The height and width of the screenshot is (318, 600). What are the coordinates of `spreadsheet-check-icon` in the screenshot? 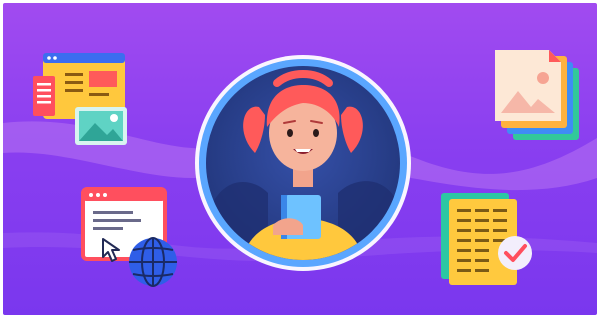 It's located at (486, 239).